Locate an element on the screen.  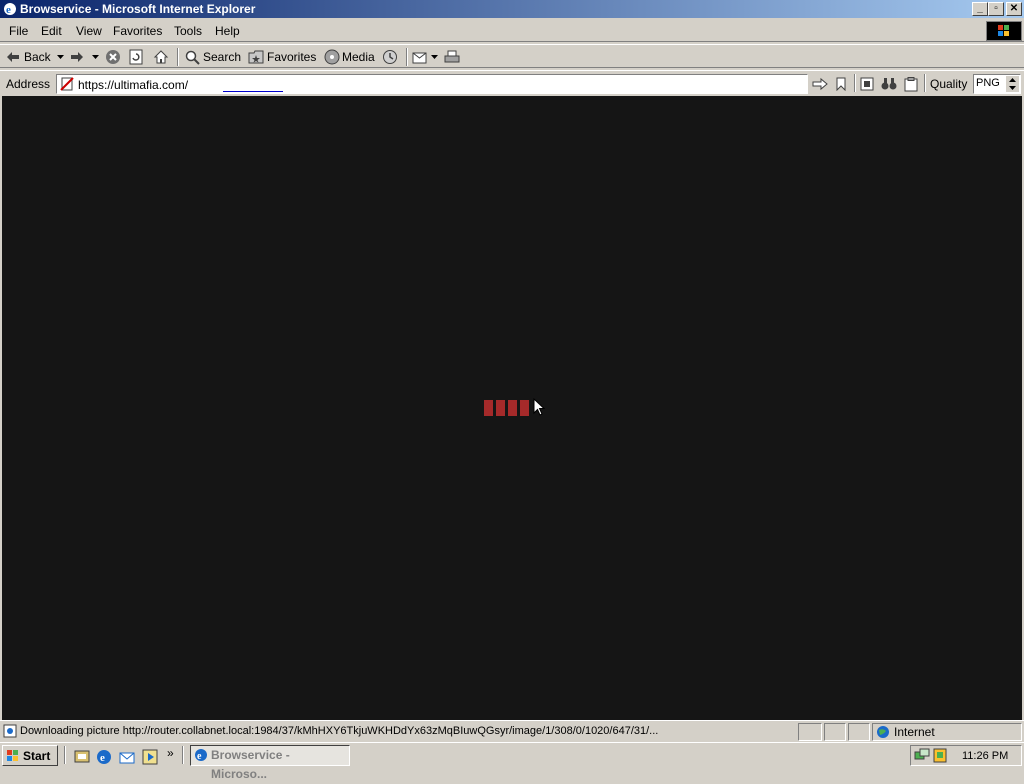
history-button is located at coordinates (390, 57).